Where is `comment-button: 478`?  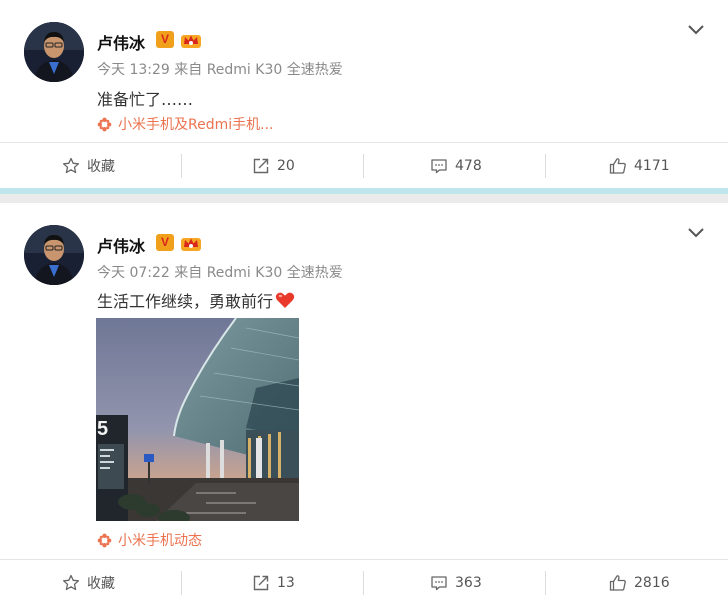 comment-button: 478 is located at coordinates (456, 165).